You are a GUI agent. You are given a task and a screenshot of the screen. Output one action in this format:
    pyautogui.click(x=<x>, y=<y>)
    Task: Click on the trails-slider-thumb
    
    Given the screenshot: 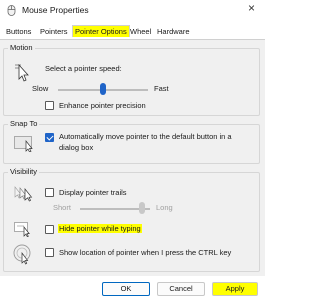 What is the action you would take?
    pyautogui.click(x=141, y=208)
    